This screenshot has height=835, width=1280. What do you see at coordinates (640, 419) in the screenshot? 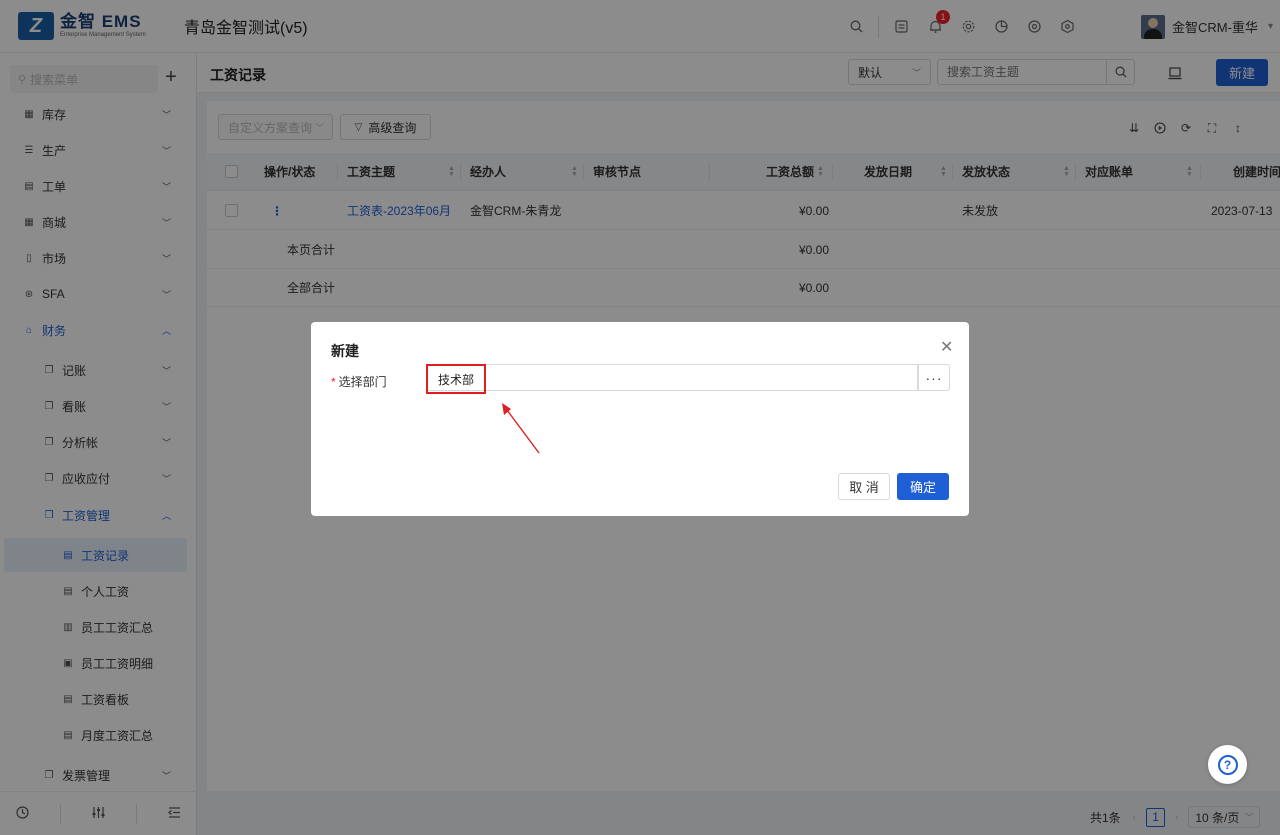
I see `new-dialog: 新建 ✕ * 选择部门 技术部 ··· 取 消 确定` at bounding box center [640, 419].